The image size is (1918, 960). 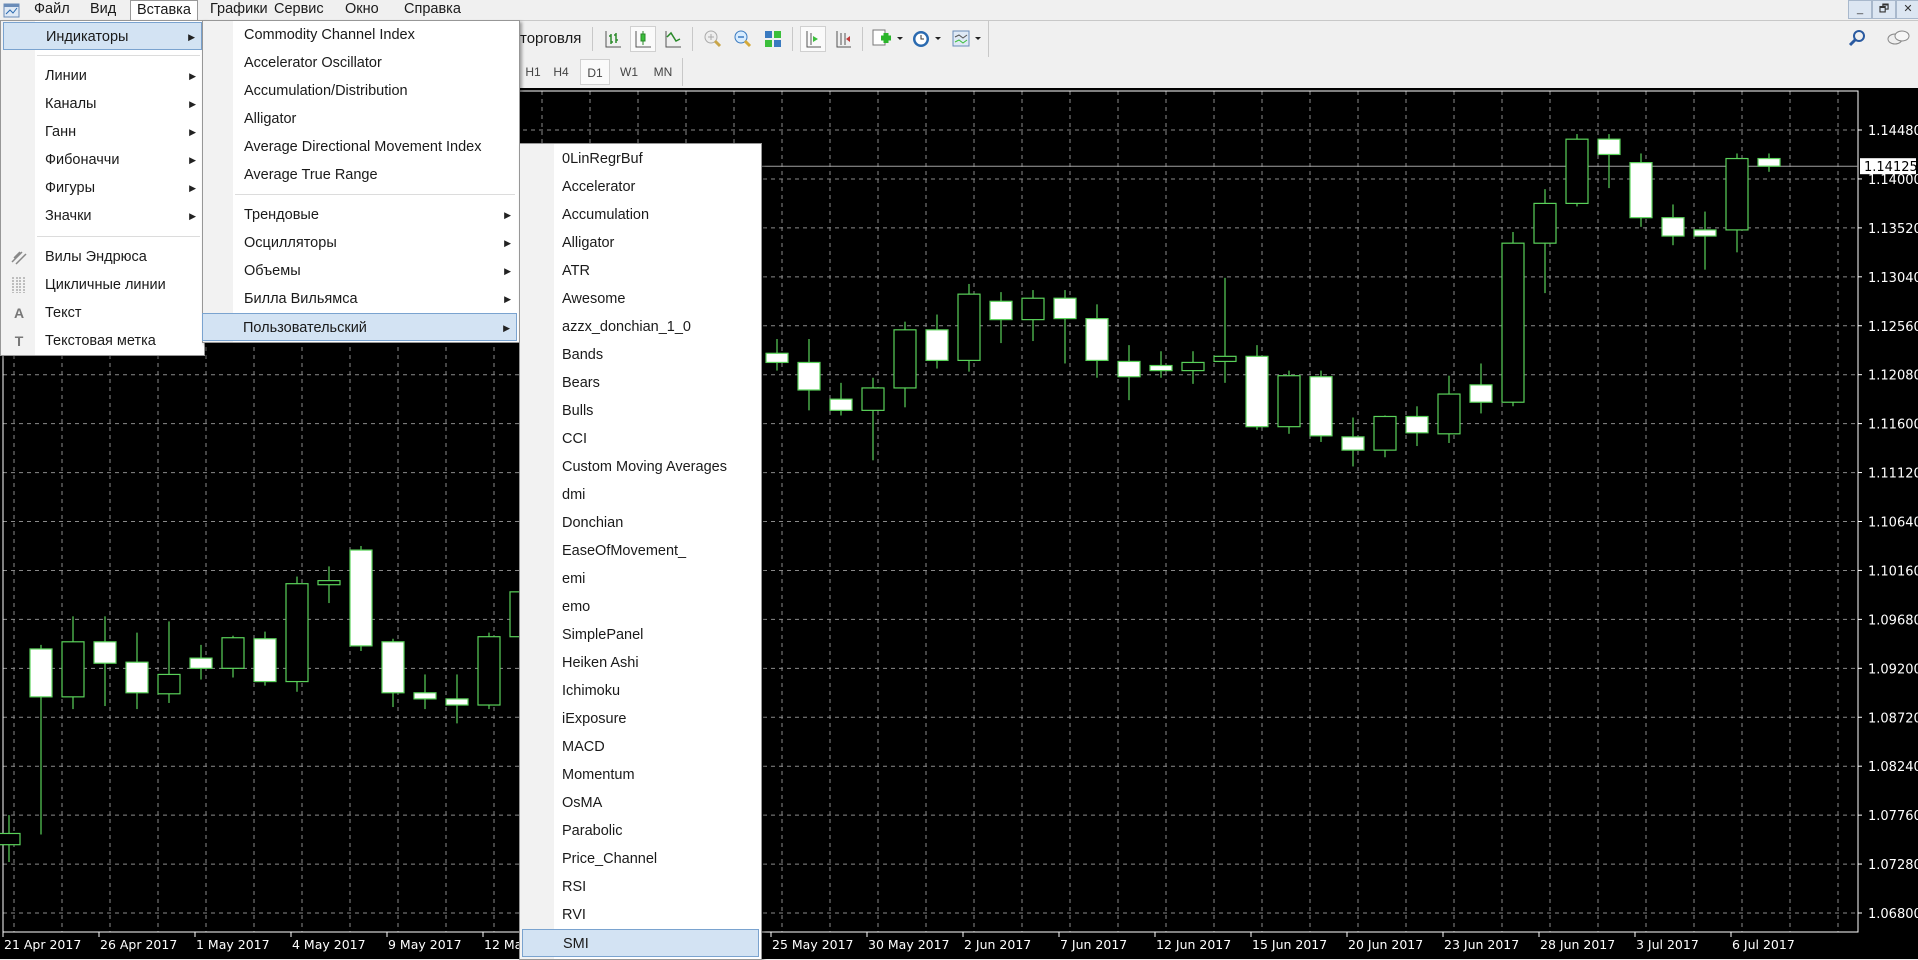 What do you see at coordinates (329, 944) in the screenshot?
I see `time-axis-label: 4 May 2017` at bounding box center [329, 944].